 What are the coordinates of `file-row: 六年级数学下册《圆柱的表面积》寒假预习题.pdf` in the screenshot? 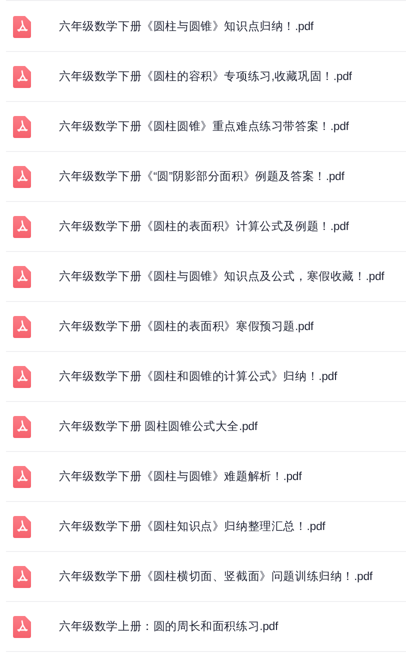 It's located at (206, 327).